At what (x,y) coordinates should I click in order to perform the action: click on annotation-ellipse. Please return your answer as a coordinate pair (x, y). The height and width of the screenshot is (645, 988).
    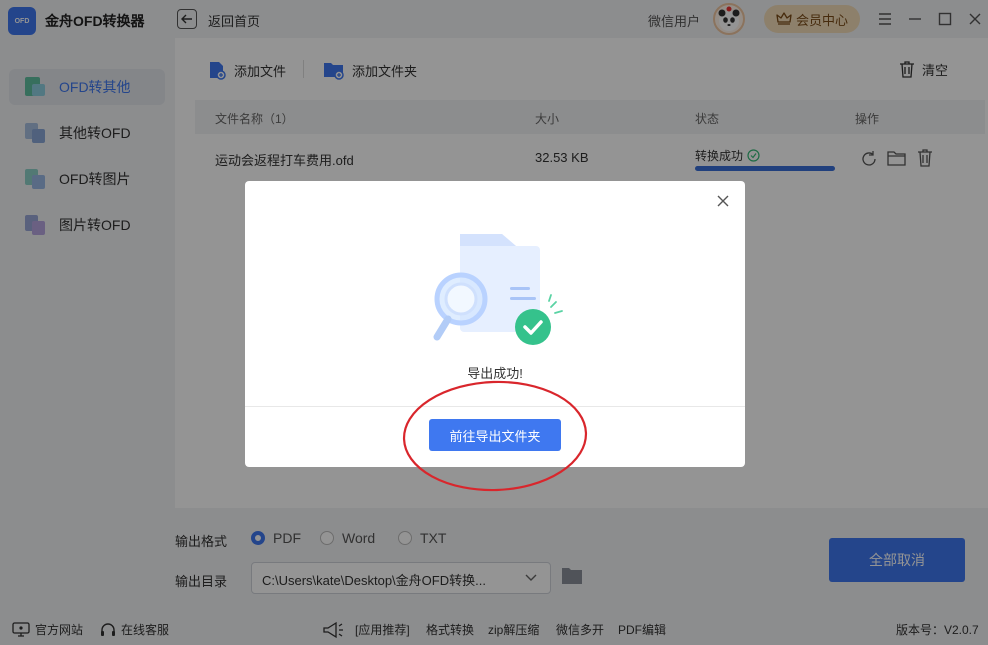
    Looking at the image, I should click on (495, 436).